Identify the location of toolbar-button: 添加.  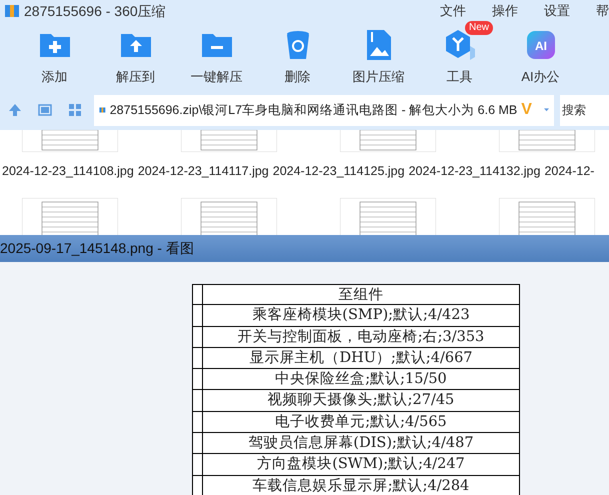
(54, 54).